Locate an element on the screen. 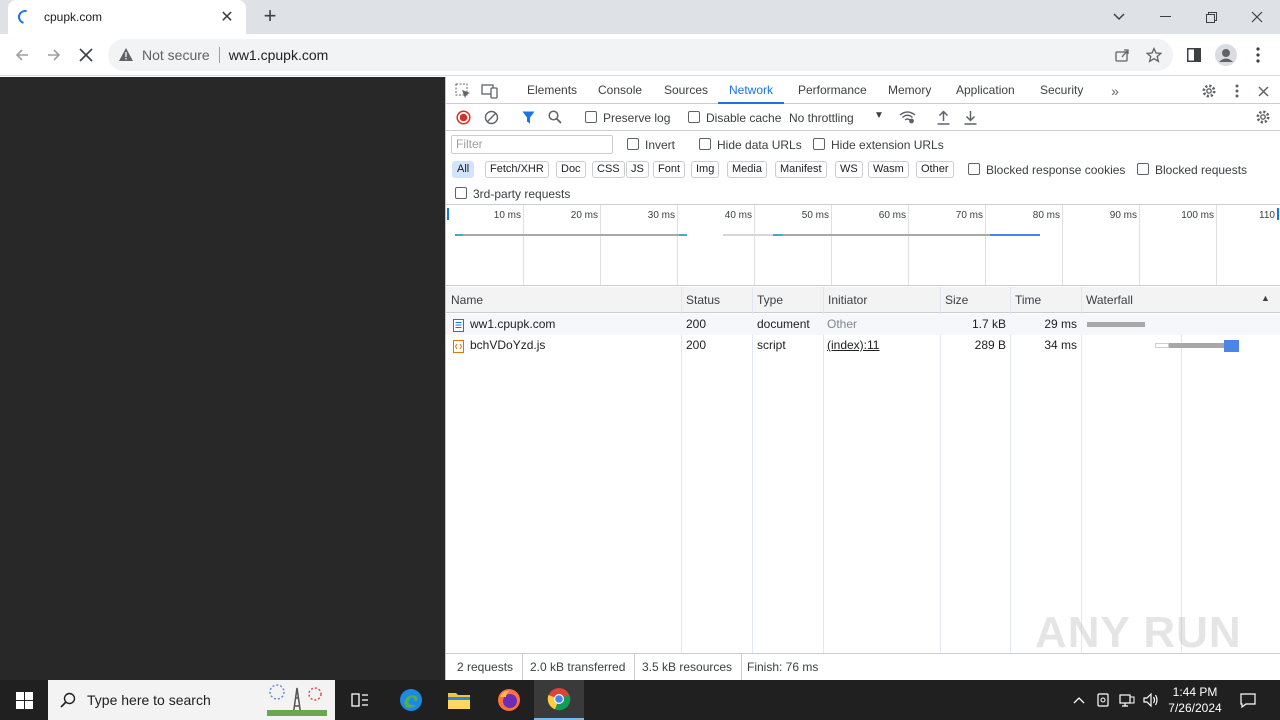 The width and height of the screenshot is (1280, 720). tab-search-button is located at coordinates (1119, 17).